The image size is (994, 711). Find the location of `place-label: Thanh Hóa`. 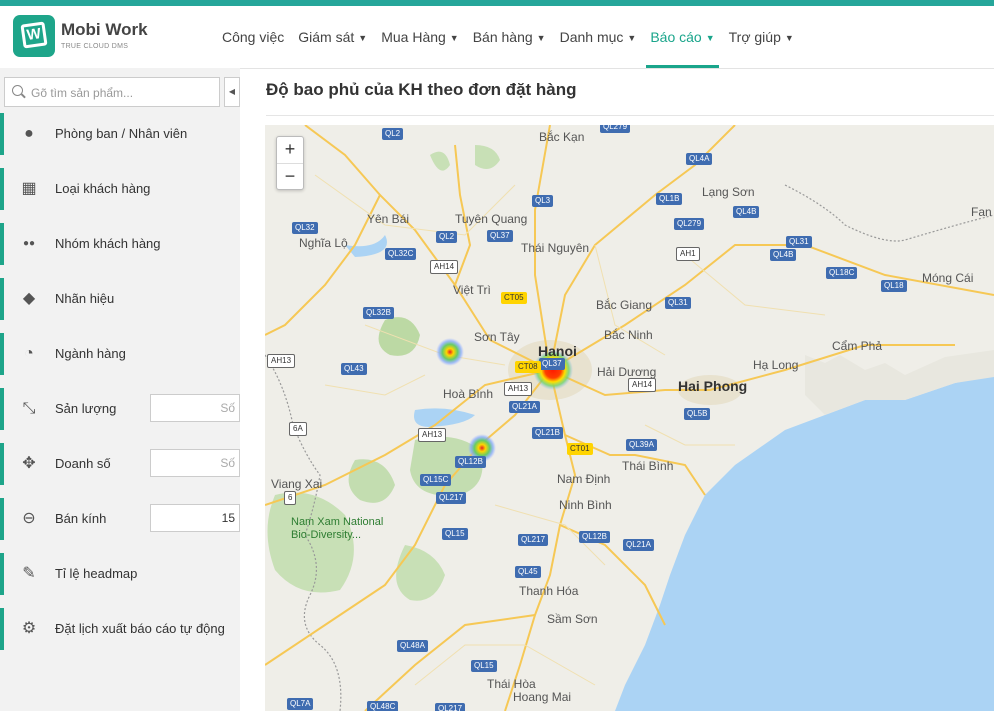

place-label: Thanh Hóa is located at coordinates (549, 591).